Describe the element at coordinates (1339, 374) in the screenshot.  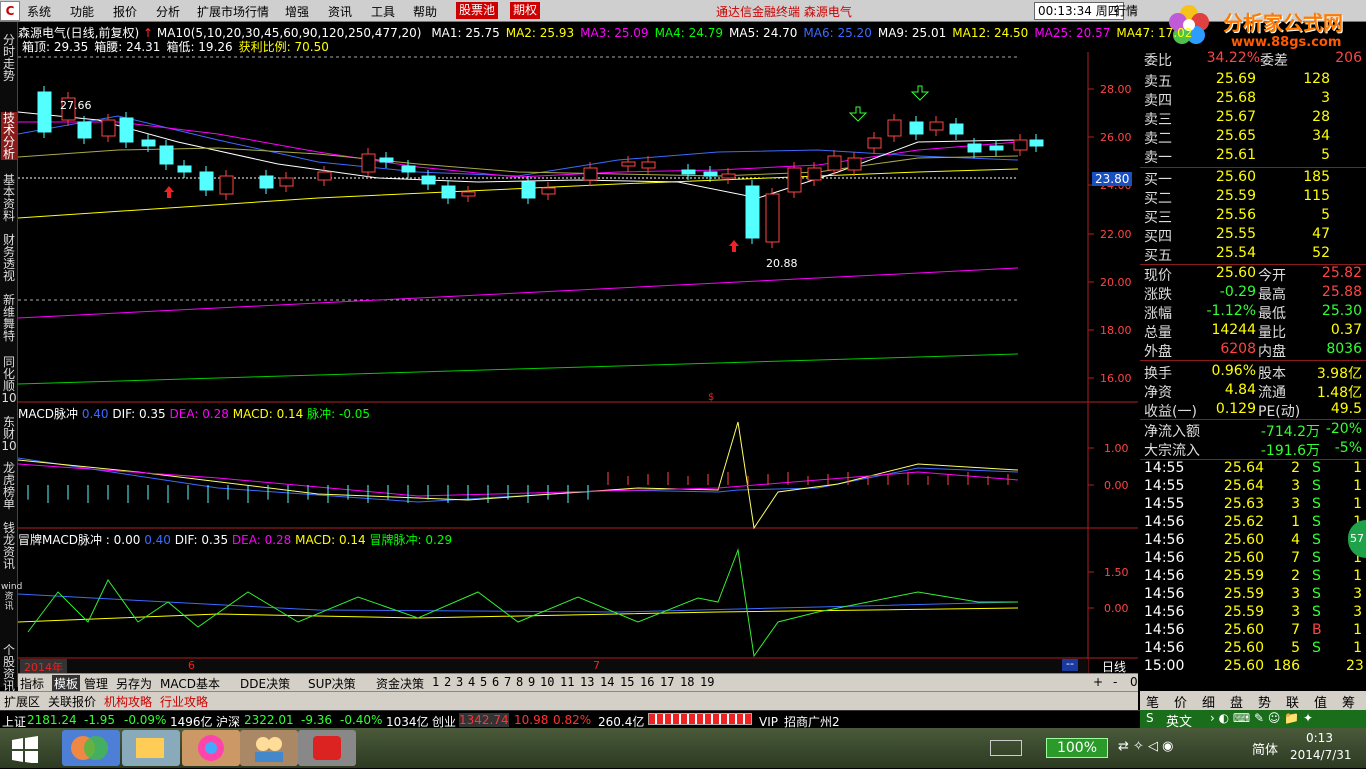
I see `quote-cell: 3.98亿` at that location.